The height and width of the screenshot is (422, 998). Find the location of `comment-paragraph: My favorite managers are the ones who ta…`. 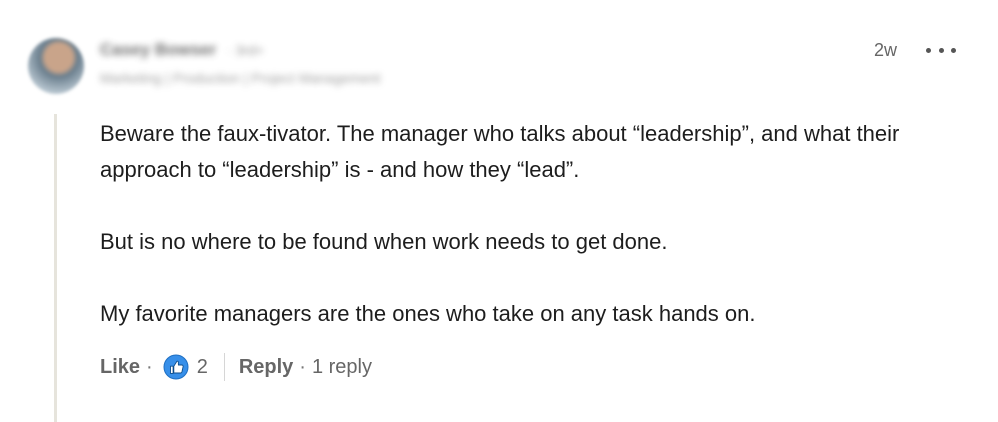

comment-paragraph: My favorite managers are the ones who ta… is located at coordinates (428, 313).